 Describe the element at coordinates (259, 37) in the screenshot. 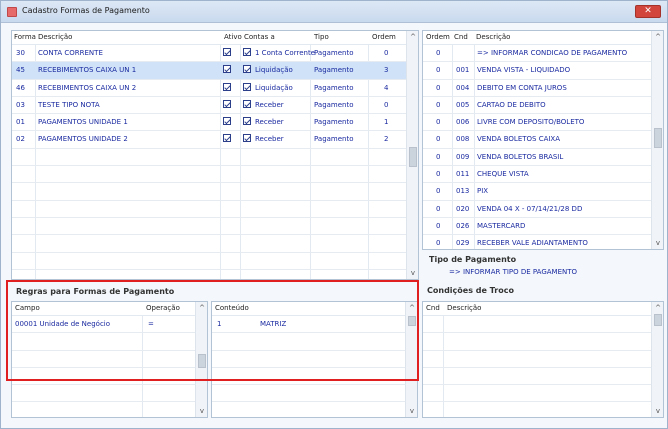

I see `col-header-contas: Contas a` at that location.